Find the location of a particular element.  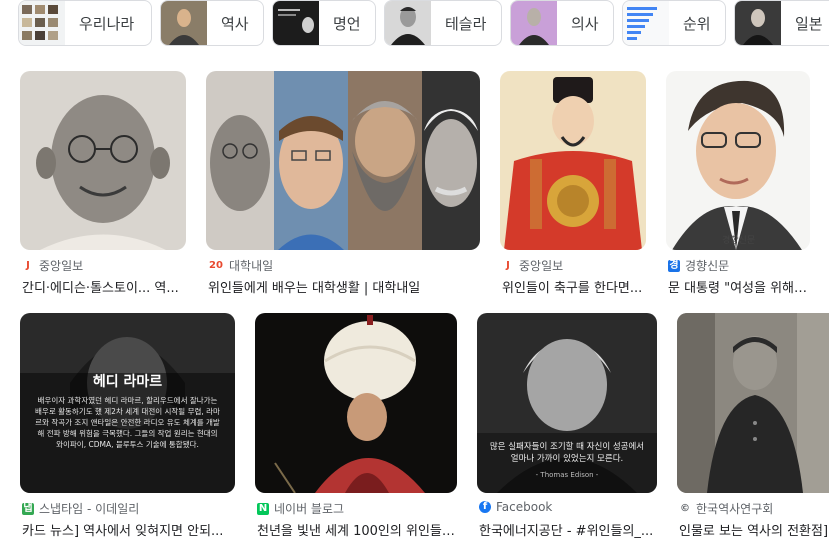

result-source: 냅 스냅타임 - 이데일리 is located at coordinates (80, 508).